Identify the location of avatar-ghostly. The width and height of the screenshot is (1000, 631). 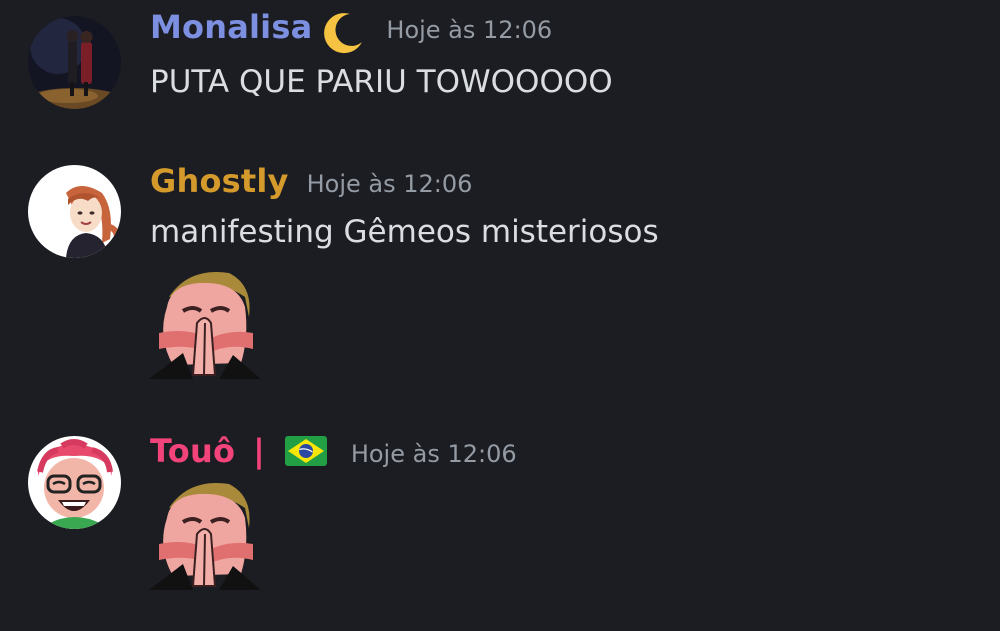
(74, 211).